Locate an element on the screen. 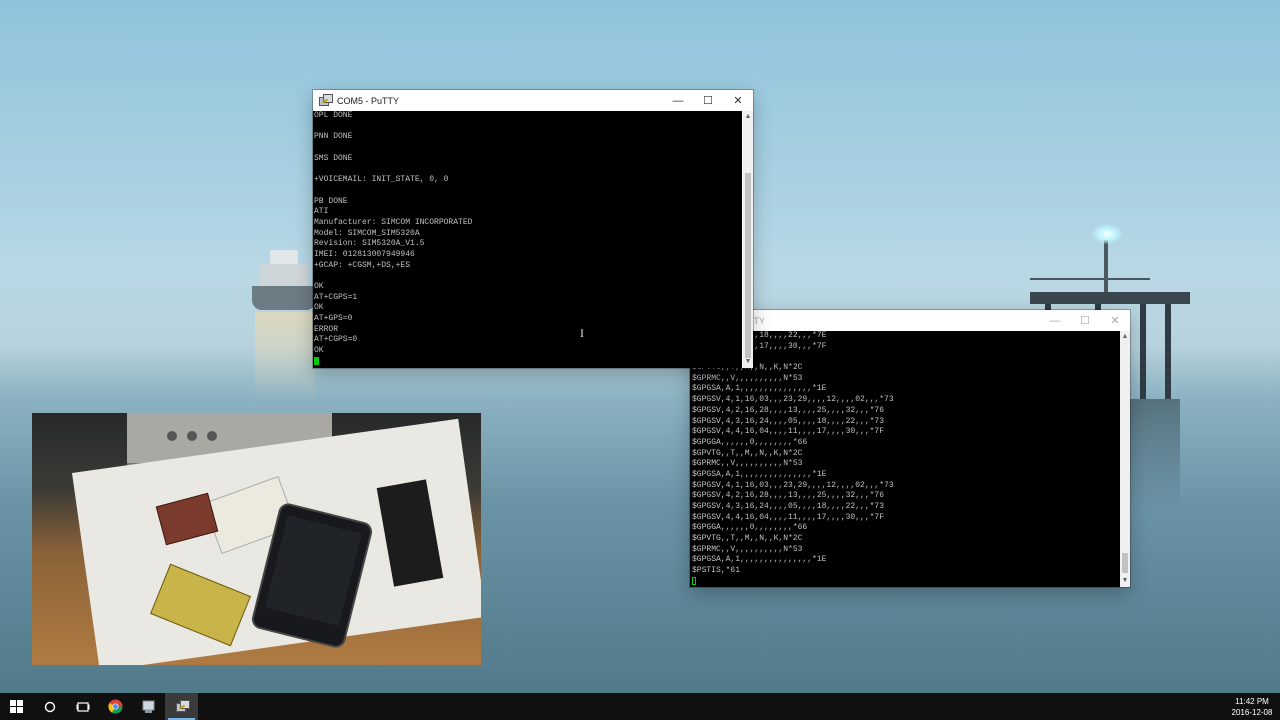 This screenshot has width=1280, height=720. terminal-line: Revision: SIM5320A_V1.5 is located at coordinates (369, 244).